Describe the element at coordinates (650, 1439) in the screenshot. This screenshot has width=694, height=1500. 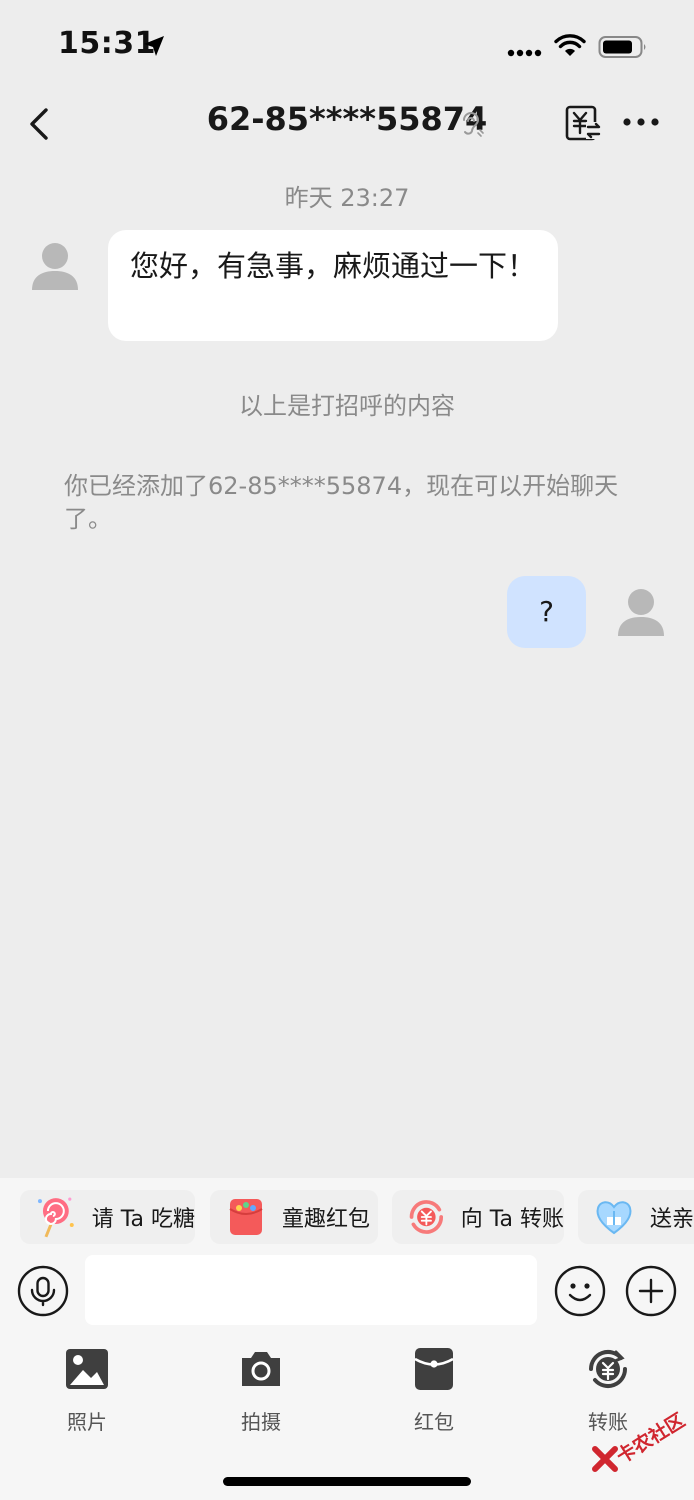
I see `watermark-text: 卡农社区` at that location.